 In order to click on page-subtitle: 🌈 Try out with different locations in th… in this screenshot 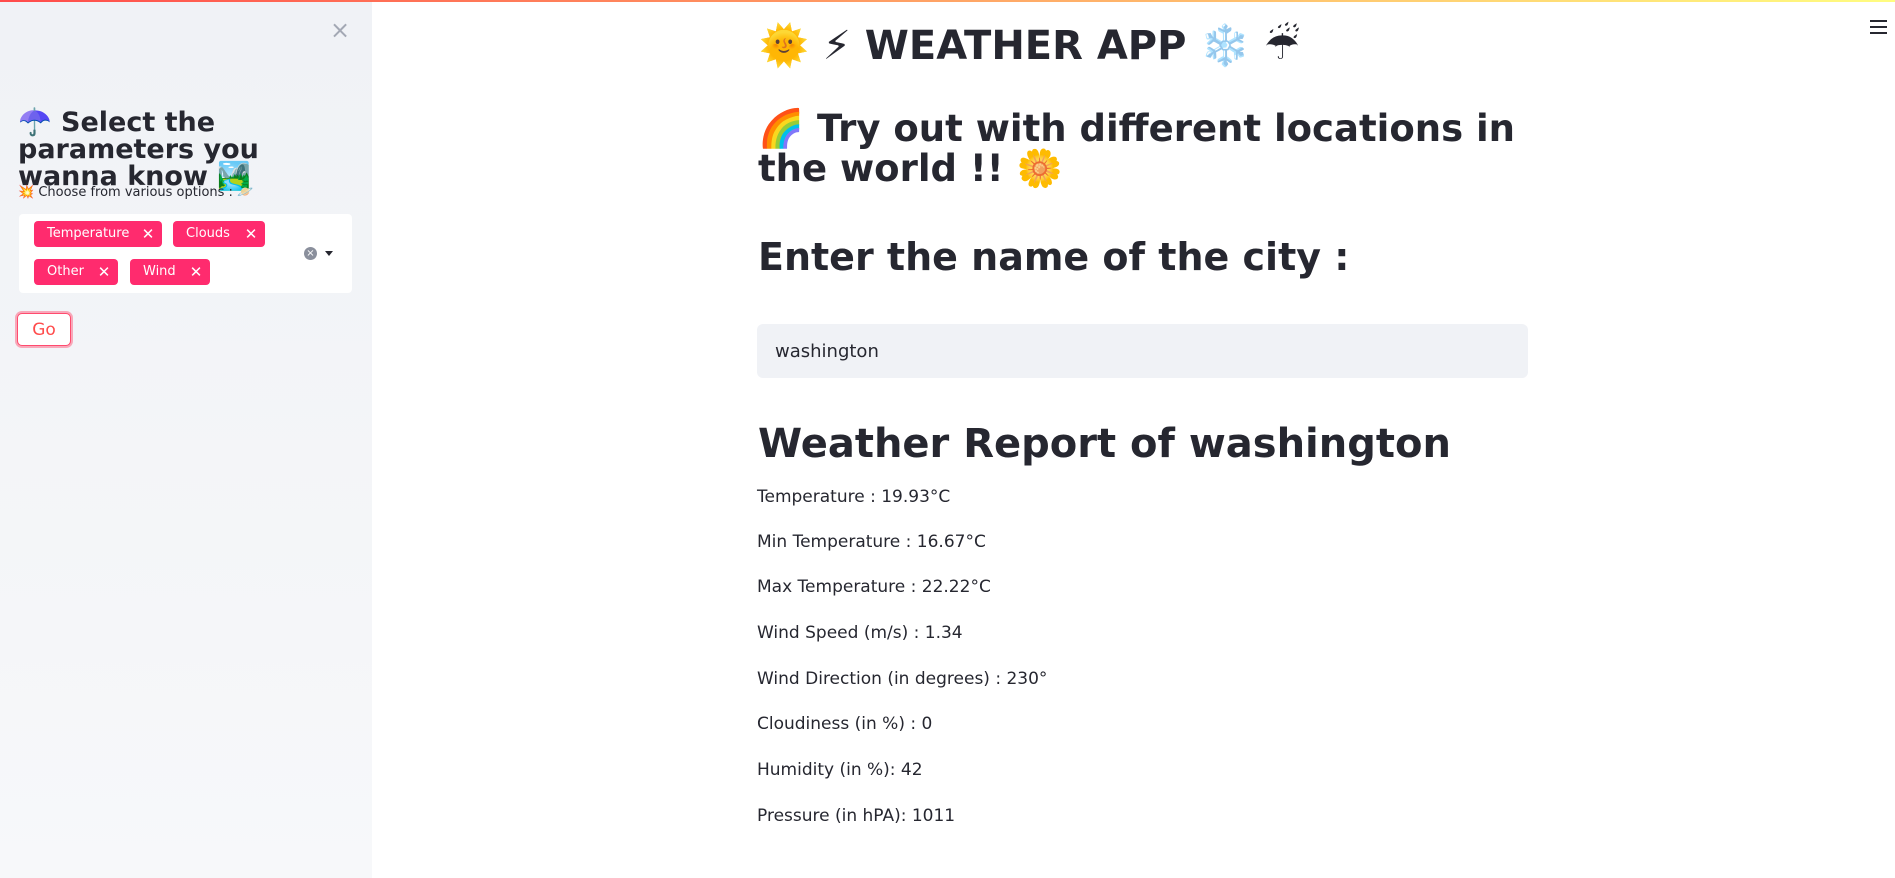, I will do `click(1137, 148)`.